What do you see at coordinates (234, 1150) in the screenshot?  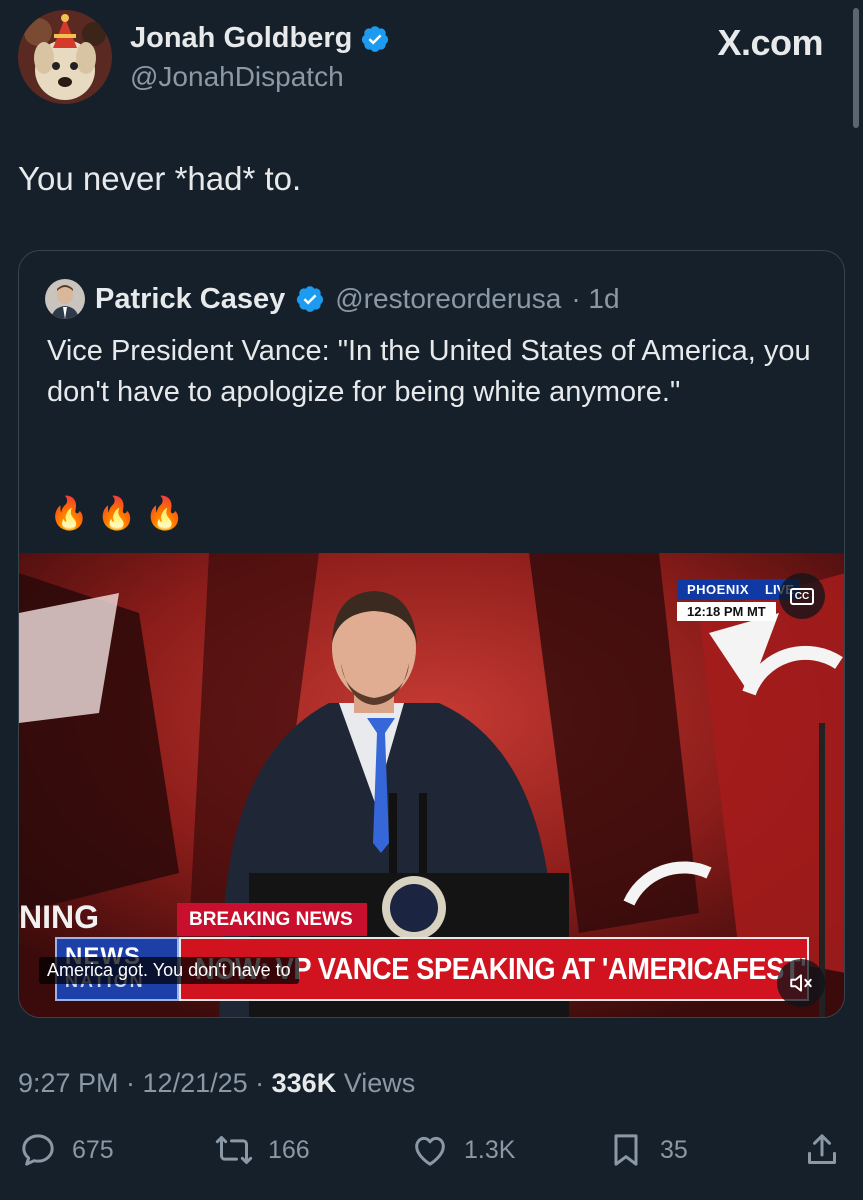 I see `repost-icon` at bounding box center [234, 1150].